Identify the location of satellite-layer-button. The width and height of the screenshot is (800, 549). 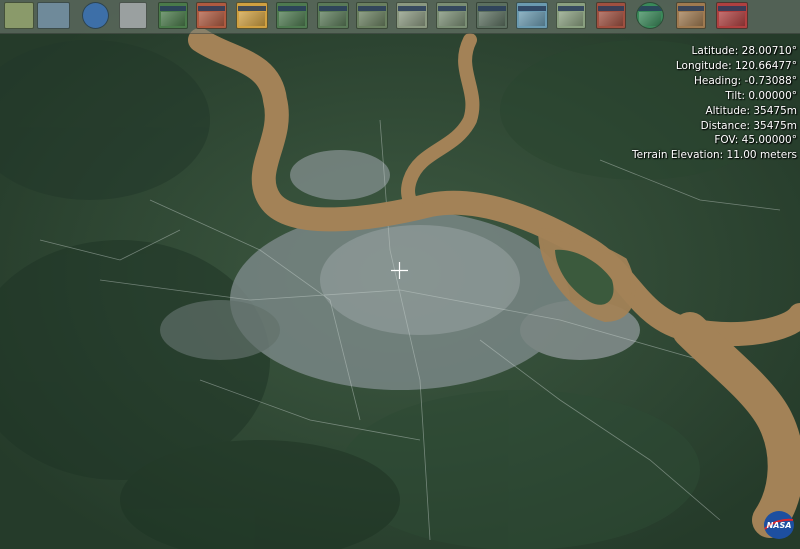
(532, 15).